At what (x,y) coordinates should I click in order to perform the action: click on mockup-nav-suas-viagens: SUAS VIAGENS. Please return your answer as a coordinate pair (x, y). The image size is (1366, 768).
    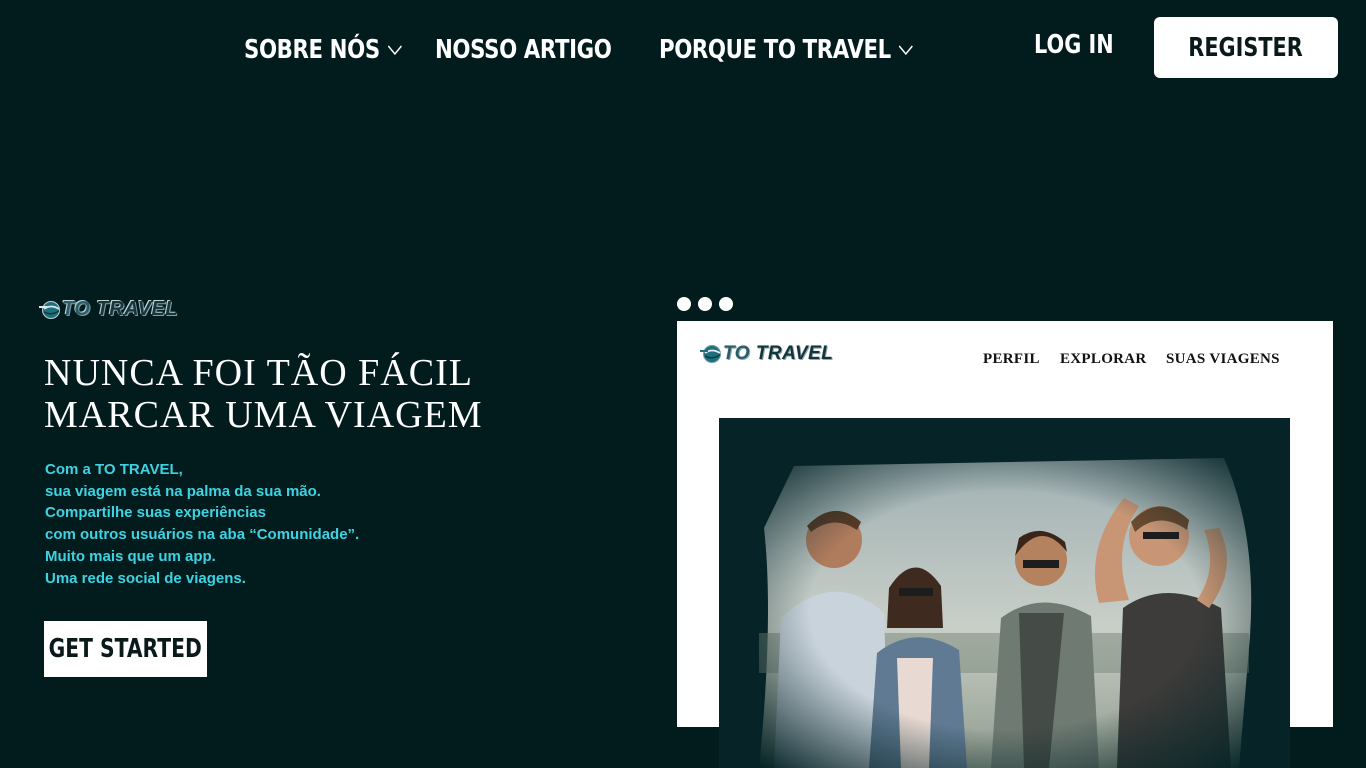
    Looking at the image, I should click on (1223, 359).